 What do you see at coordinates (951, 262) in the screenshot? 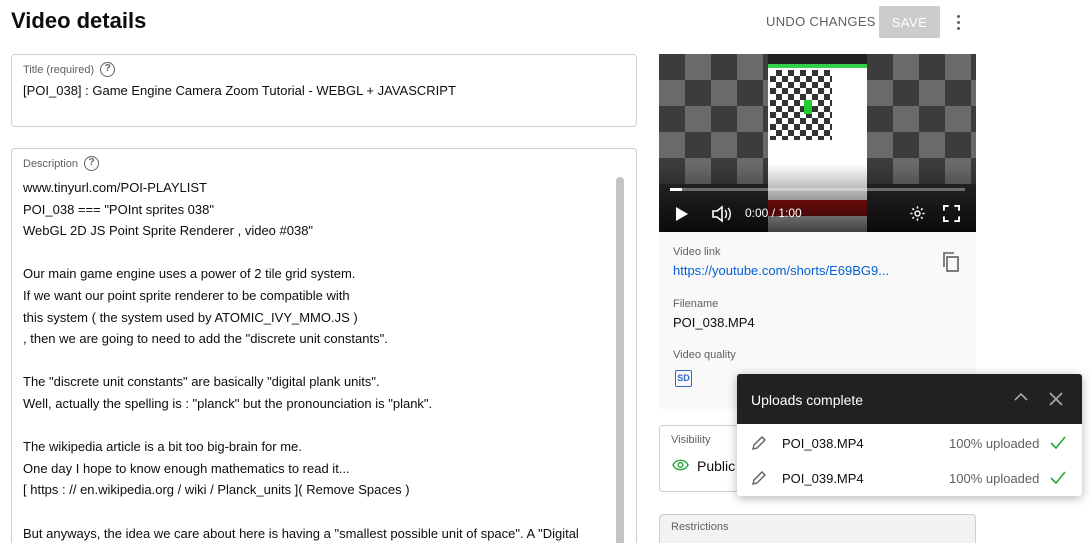
I see `copy-icon` at bounding box center [951, 262].